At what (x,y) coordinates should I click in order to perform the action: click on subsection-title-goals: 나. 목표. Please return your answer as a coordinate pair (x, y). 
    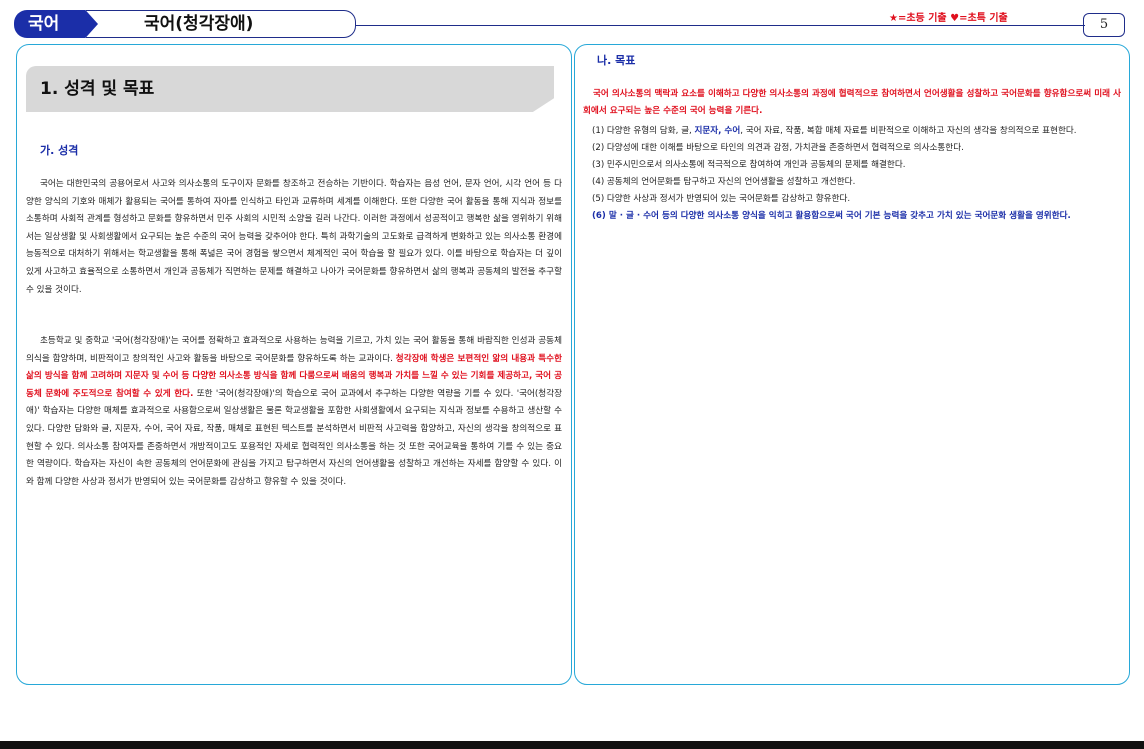
    Looking at the image, I should click on (616, 60).